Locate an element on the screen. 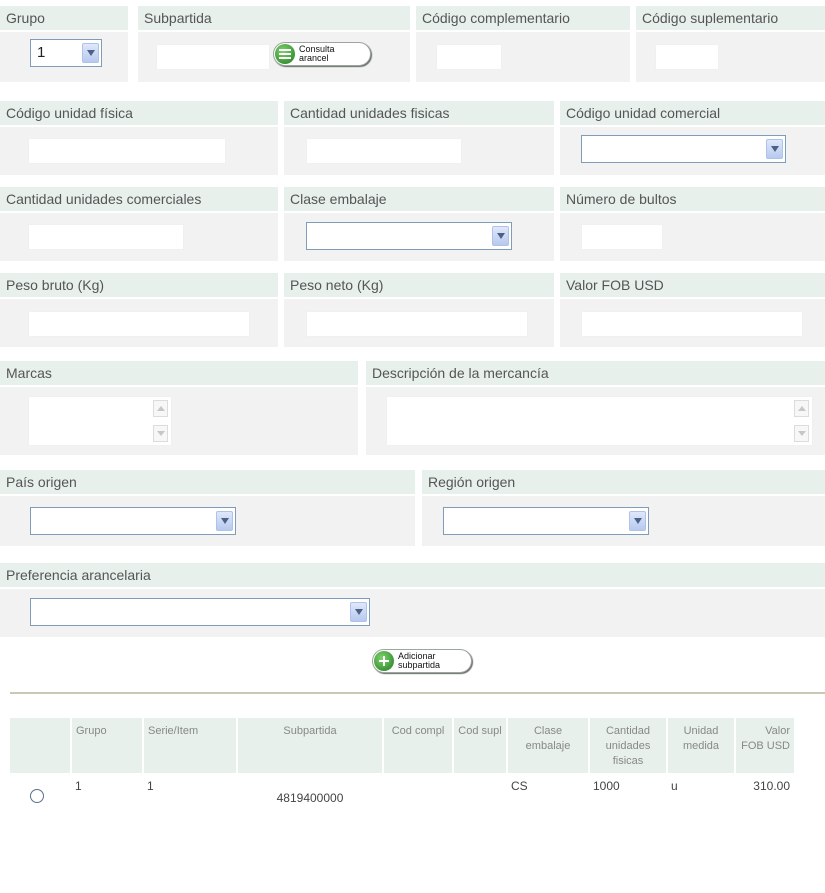  subpartida-label: Subpartida is located at coordinates (274, 18).